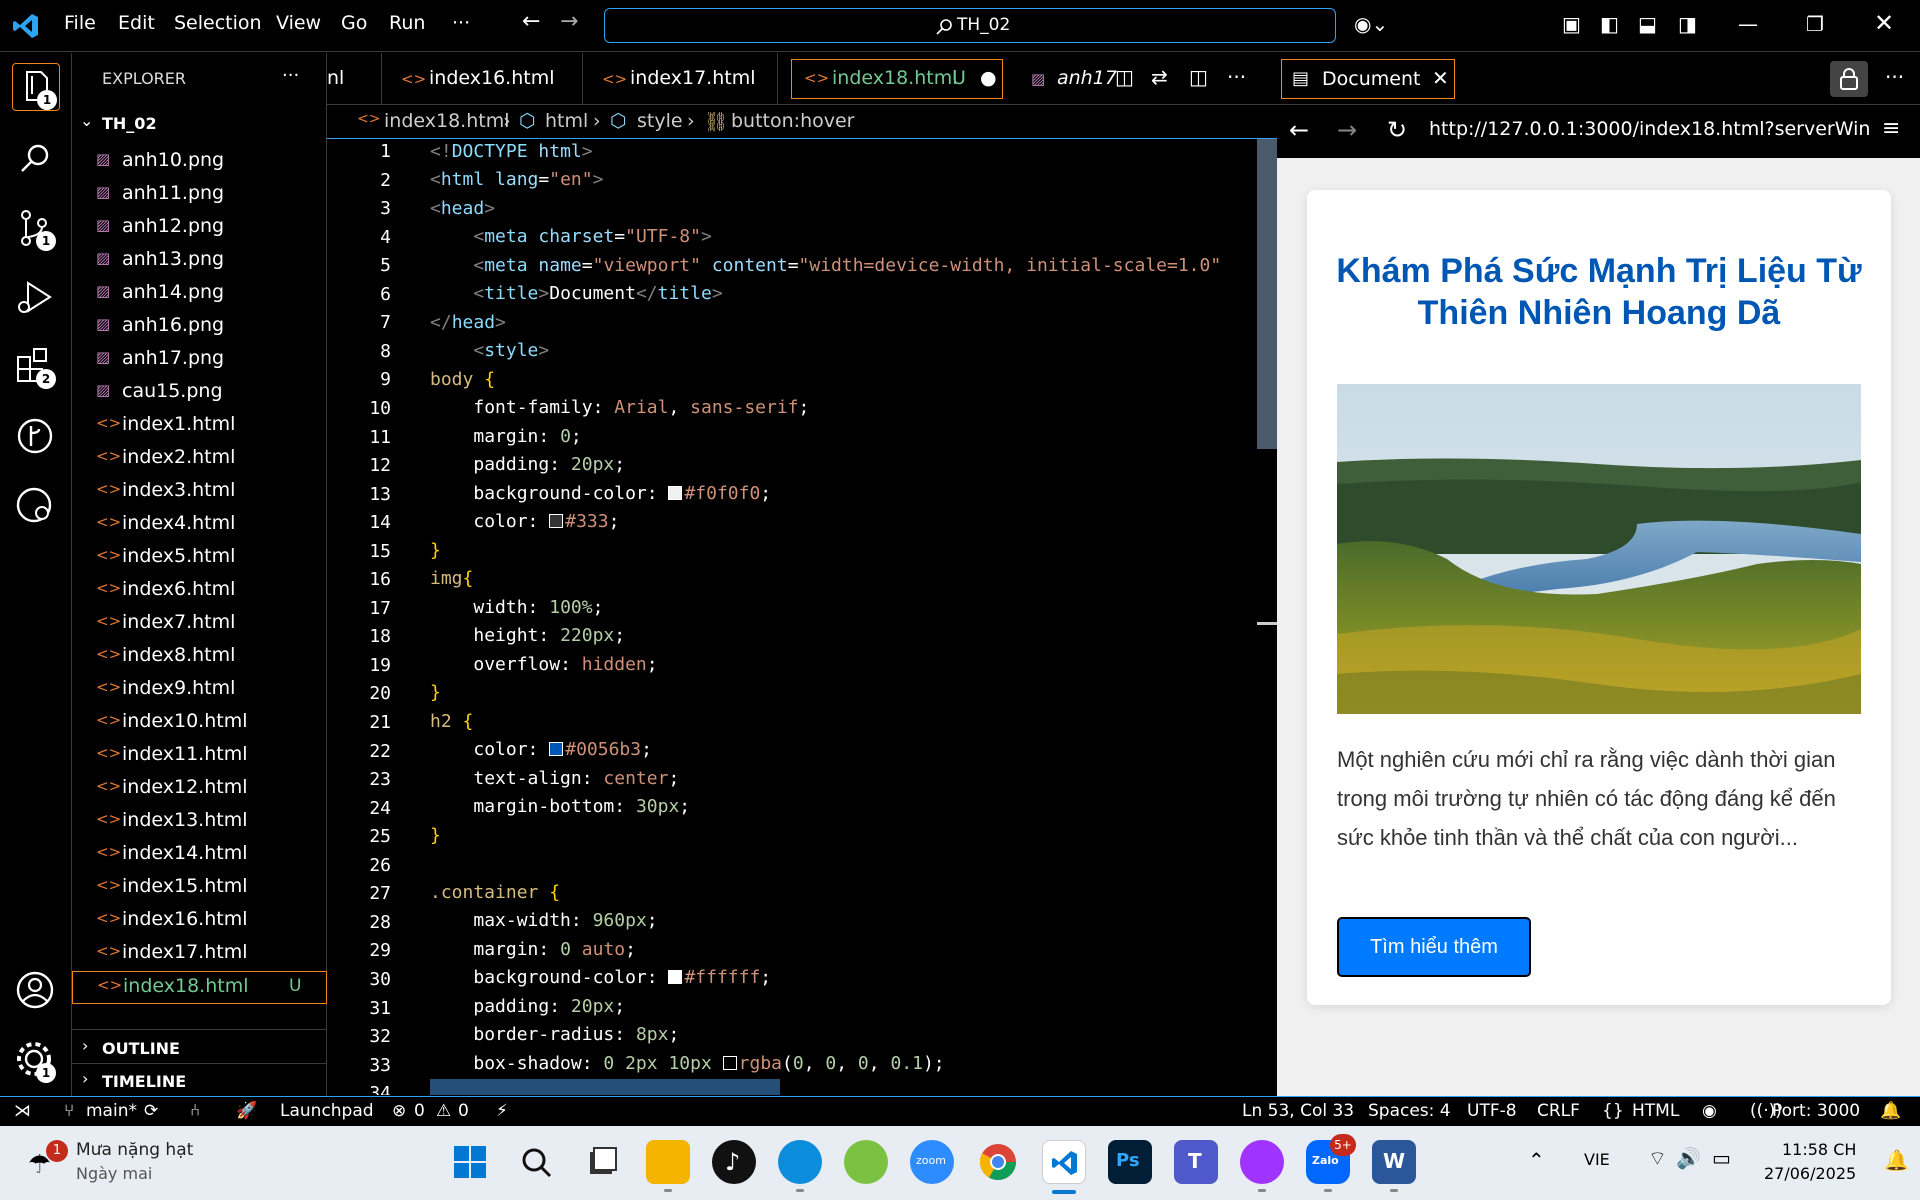 The height and width of the screenshot is (1200, 1920). I want to click on file-item: <> index11.html, so click(199, 756).